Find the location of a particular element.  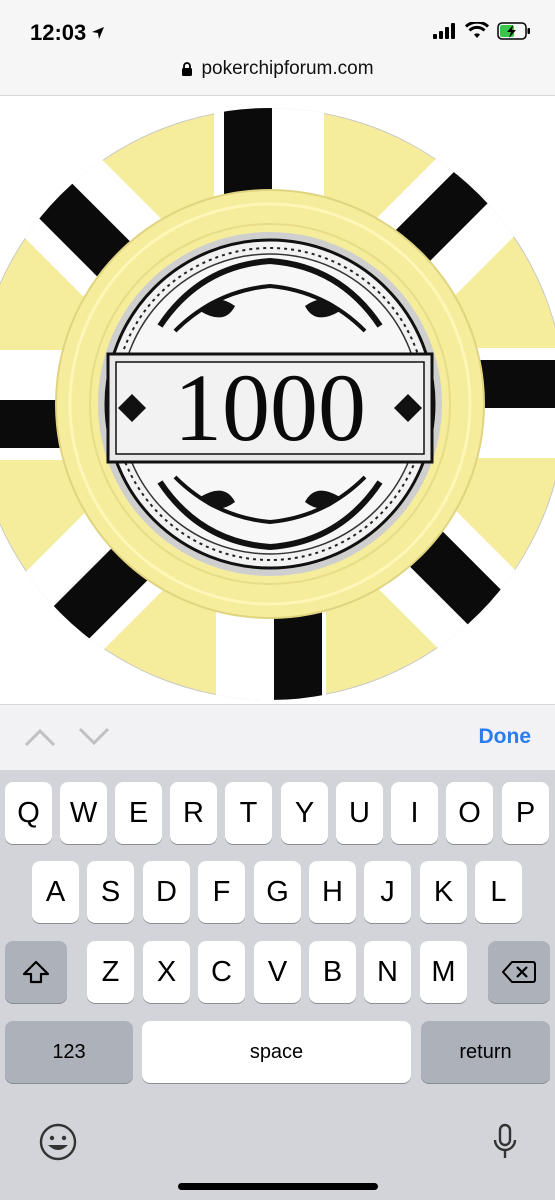

key-n: N is located at coordinates (387, 972).